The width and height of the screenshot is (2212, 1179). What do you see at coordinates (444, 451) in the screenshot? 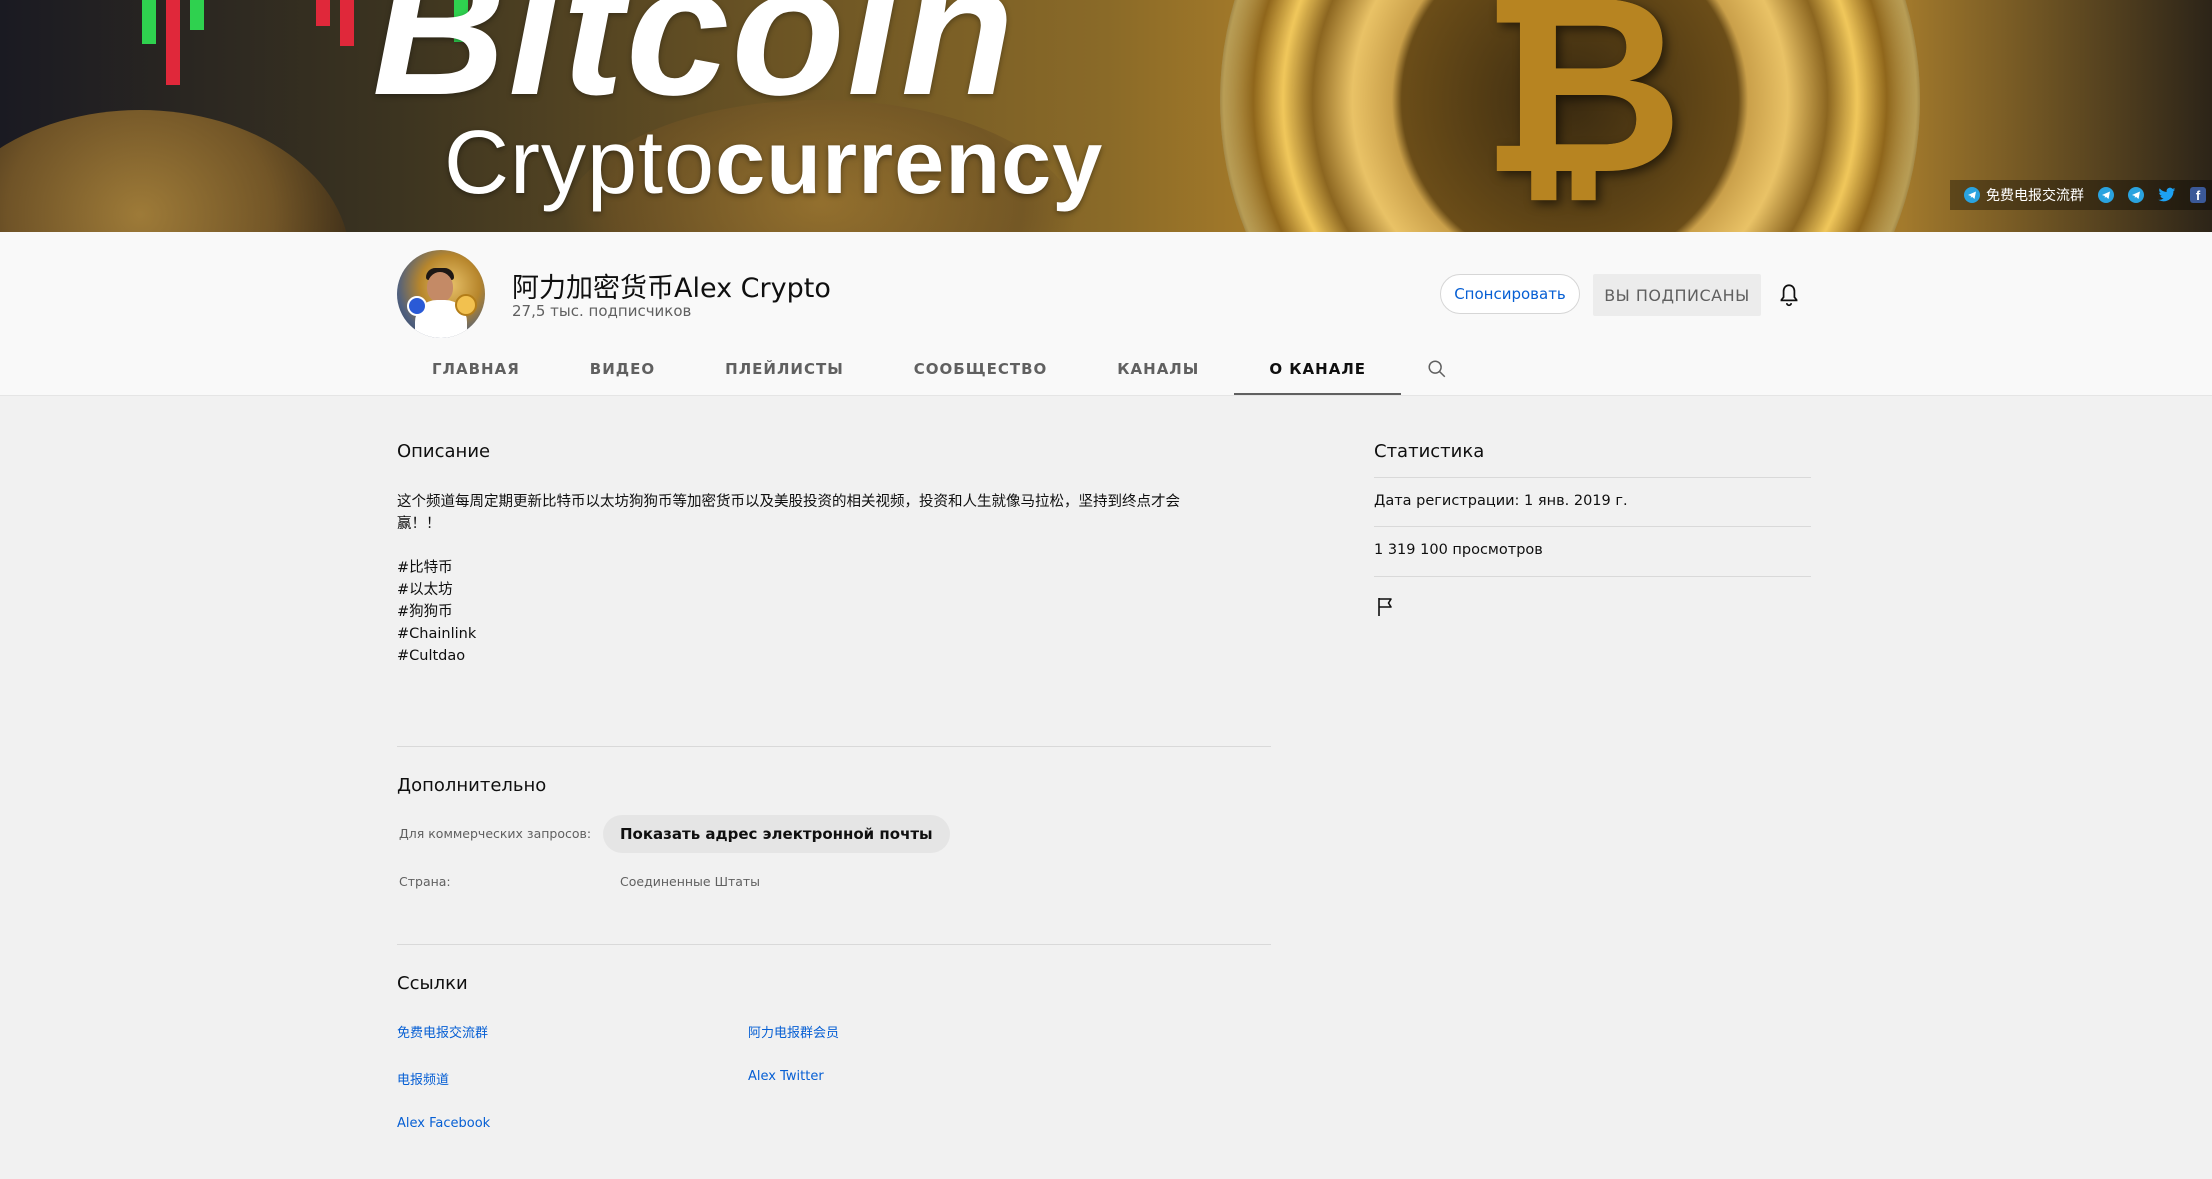
I see `description-heading: Описание` at bounding box center [444, 451].